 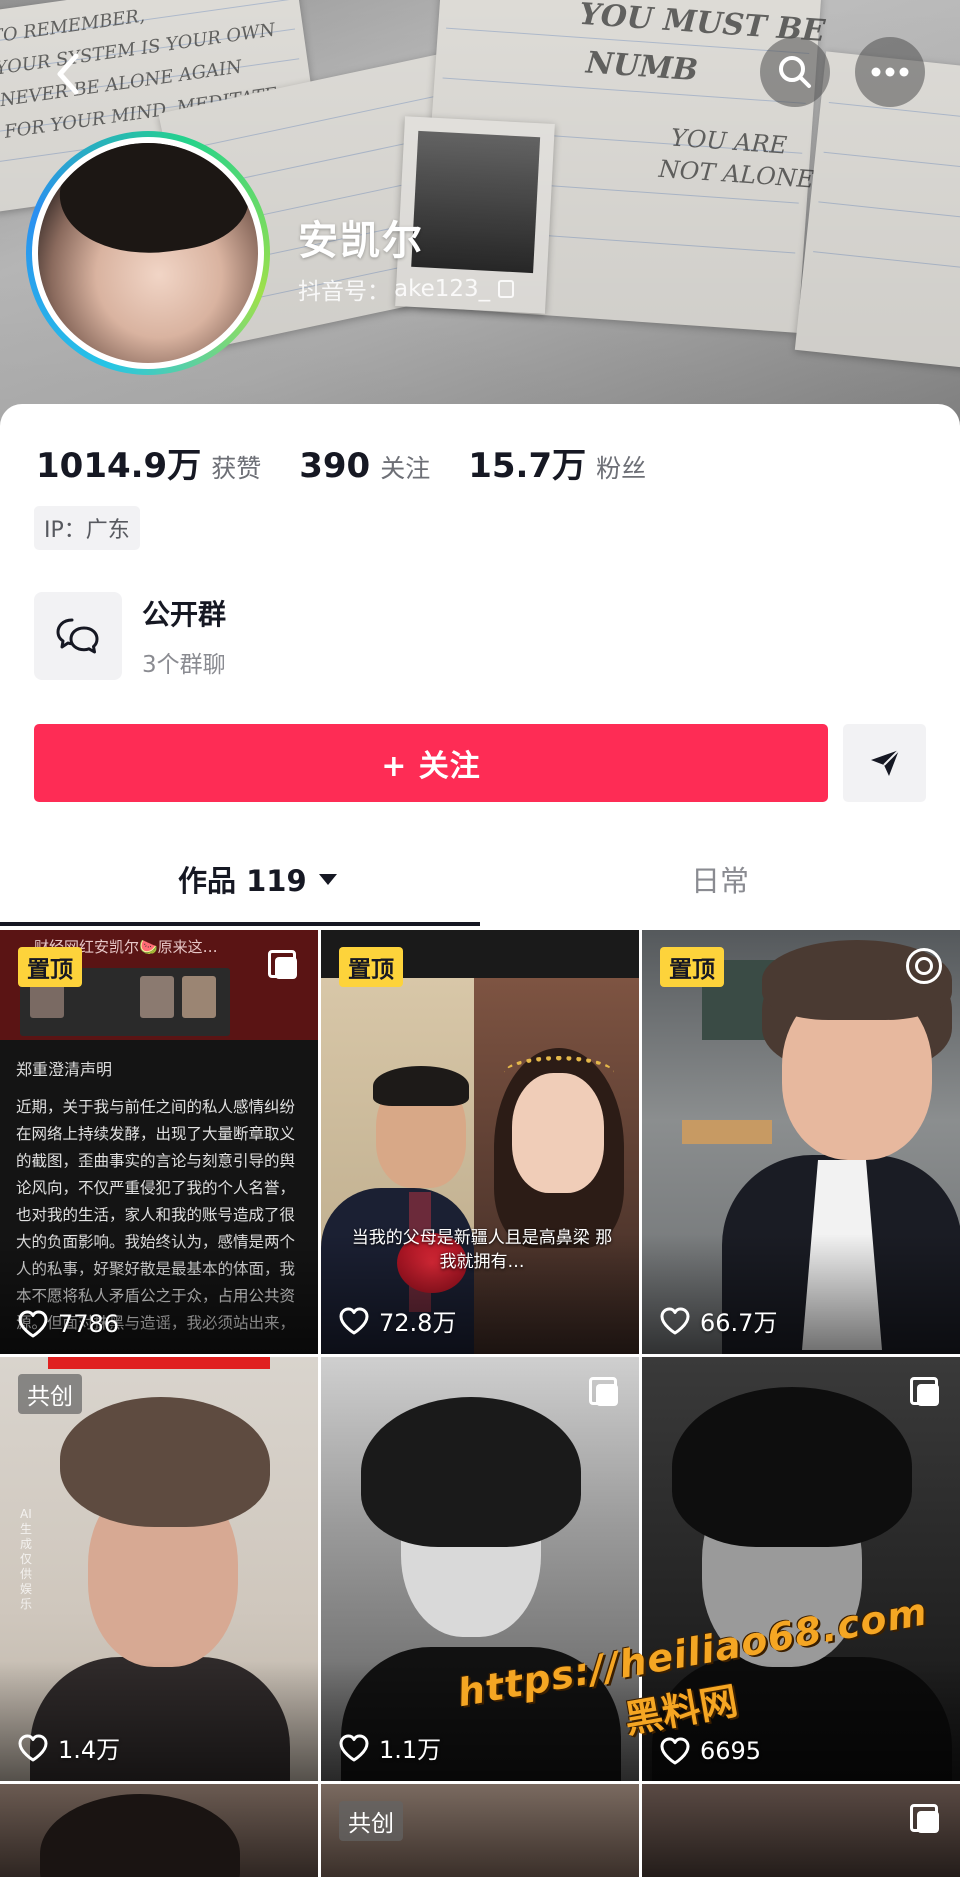 I want to click on ip-location-tag: IP：广东, so click(x=87, y=528).